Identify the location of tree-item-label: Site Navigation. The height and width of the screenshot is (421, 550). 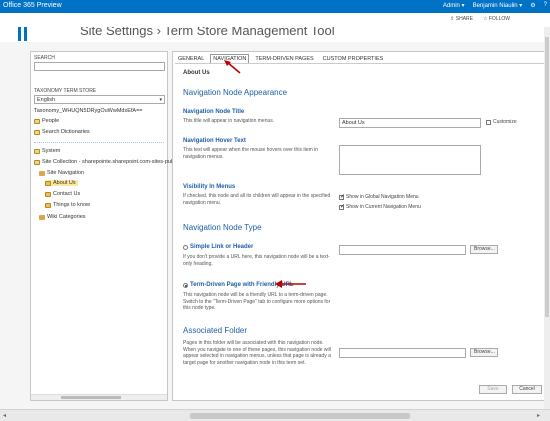
(65, 173).